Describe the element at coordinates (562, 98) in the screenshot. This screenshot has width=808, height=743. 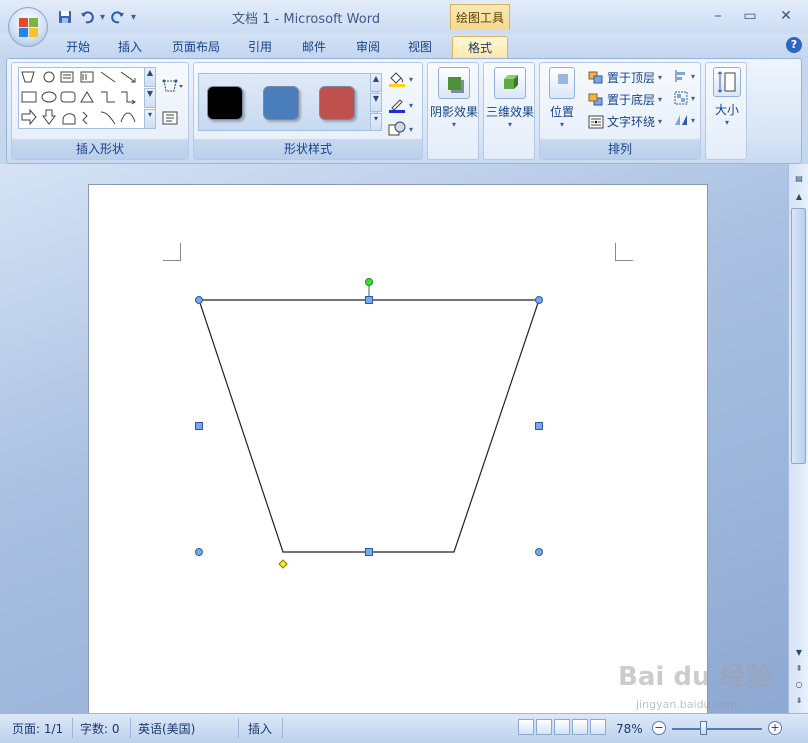
I see `position-button: 位置 ▾` at that location.